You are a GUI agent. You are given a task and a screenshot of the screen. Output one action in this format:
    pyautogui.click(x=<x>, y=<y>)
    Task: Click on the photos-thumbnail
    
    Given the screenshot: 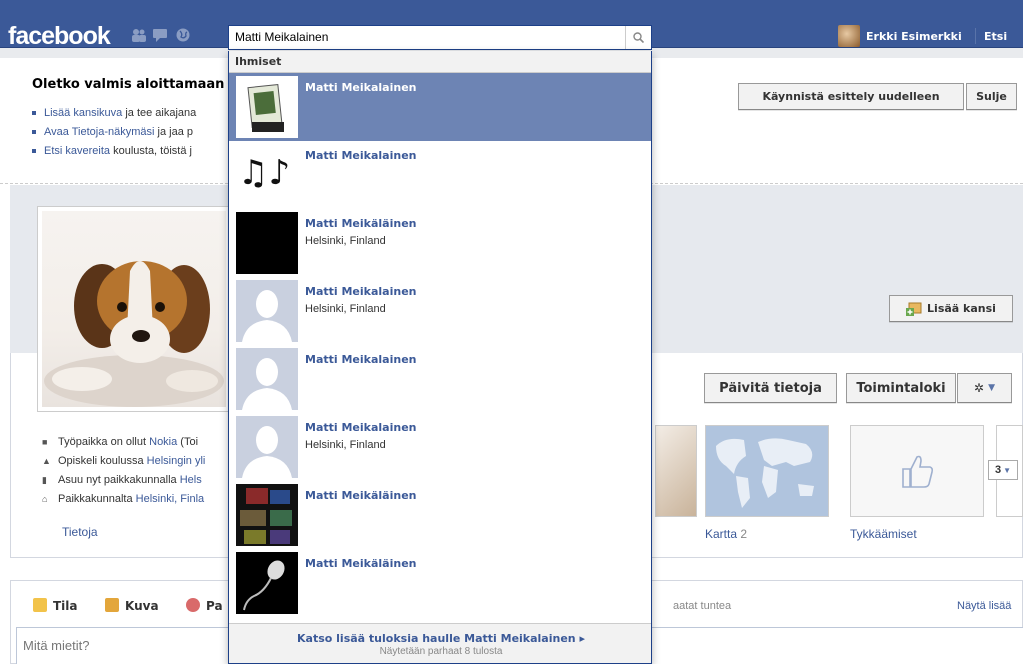 What is the action you would take?
    pyautogui.click(x=676, y=471)
    